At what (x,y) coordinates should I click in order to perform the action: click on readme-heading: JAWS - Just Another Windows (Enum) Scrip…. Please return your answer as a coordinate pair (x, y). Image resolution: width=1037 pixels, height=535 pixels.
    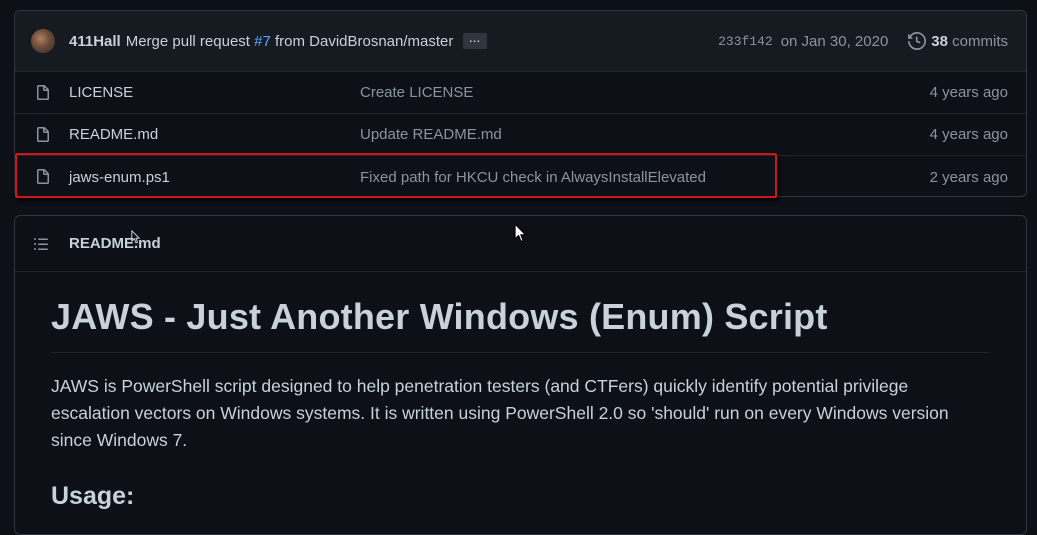
    Looking at the image, I should click on (520, 324).